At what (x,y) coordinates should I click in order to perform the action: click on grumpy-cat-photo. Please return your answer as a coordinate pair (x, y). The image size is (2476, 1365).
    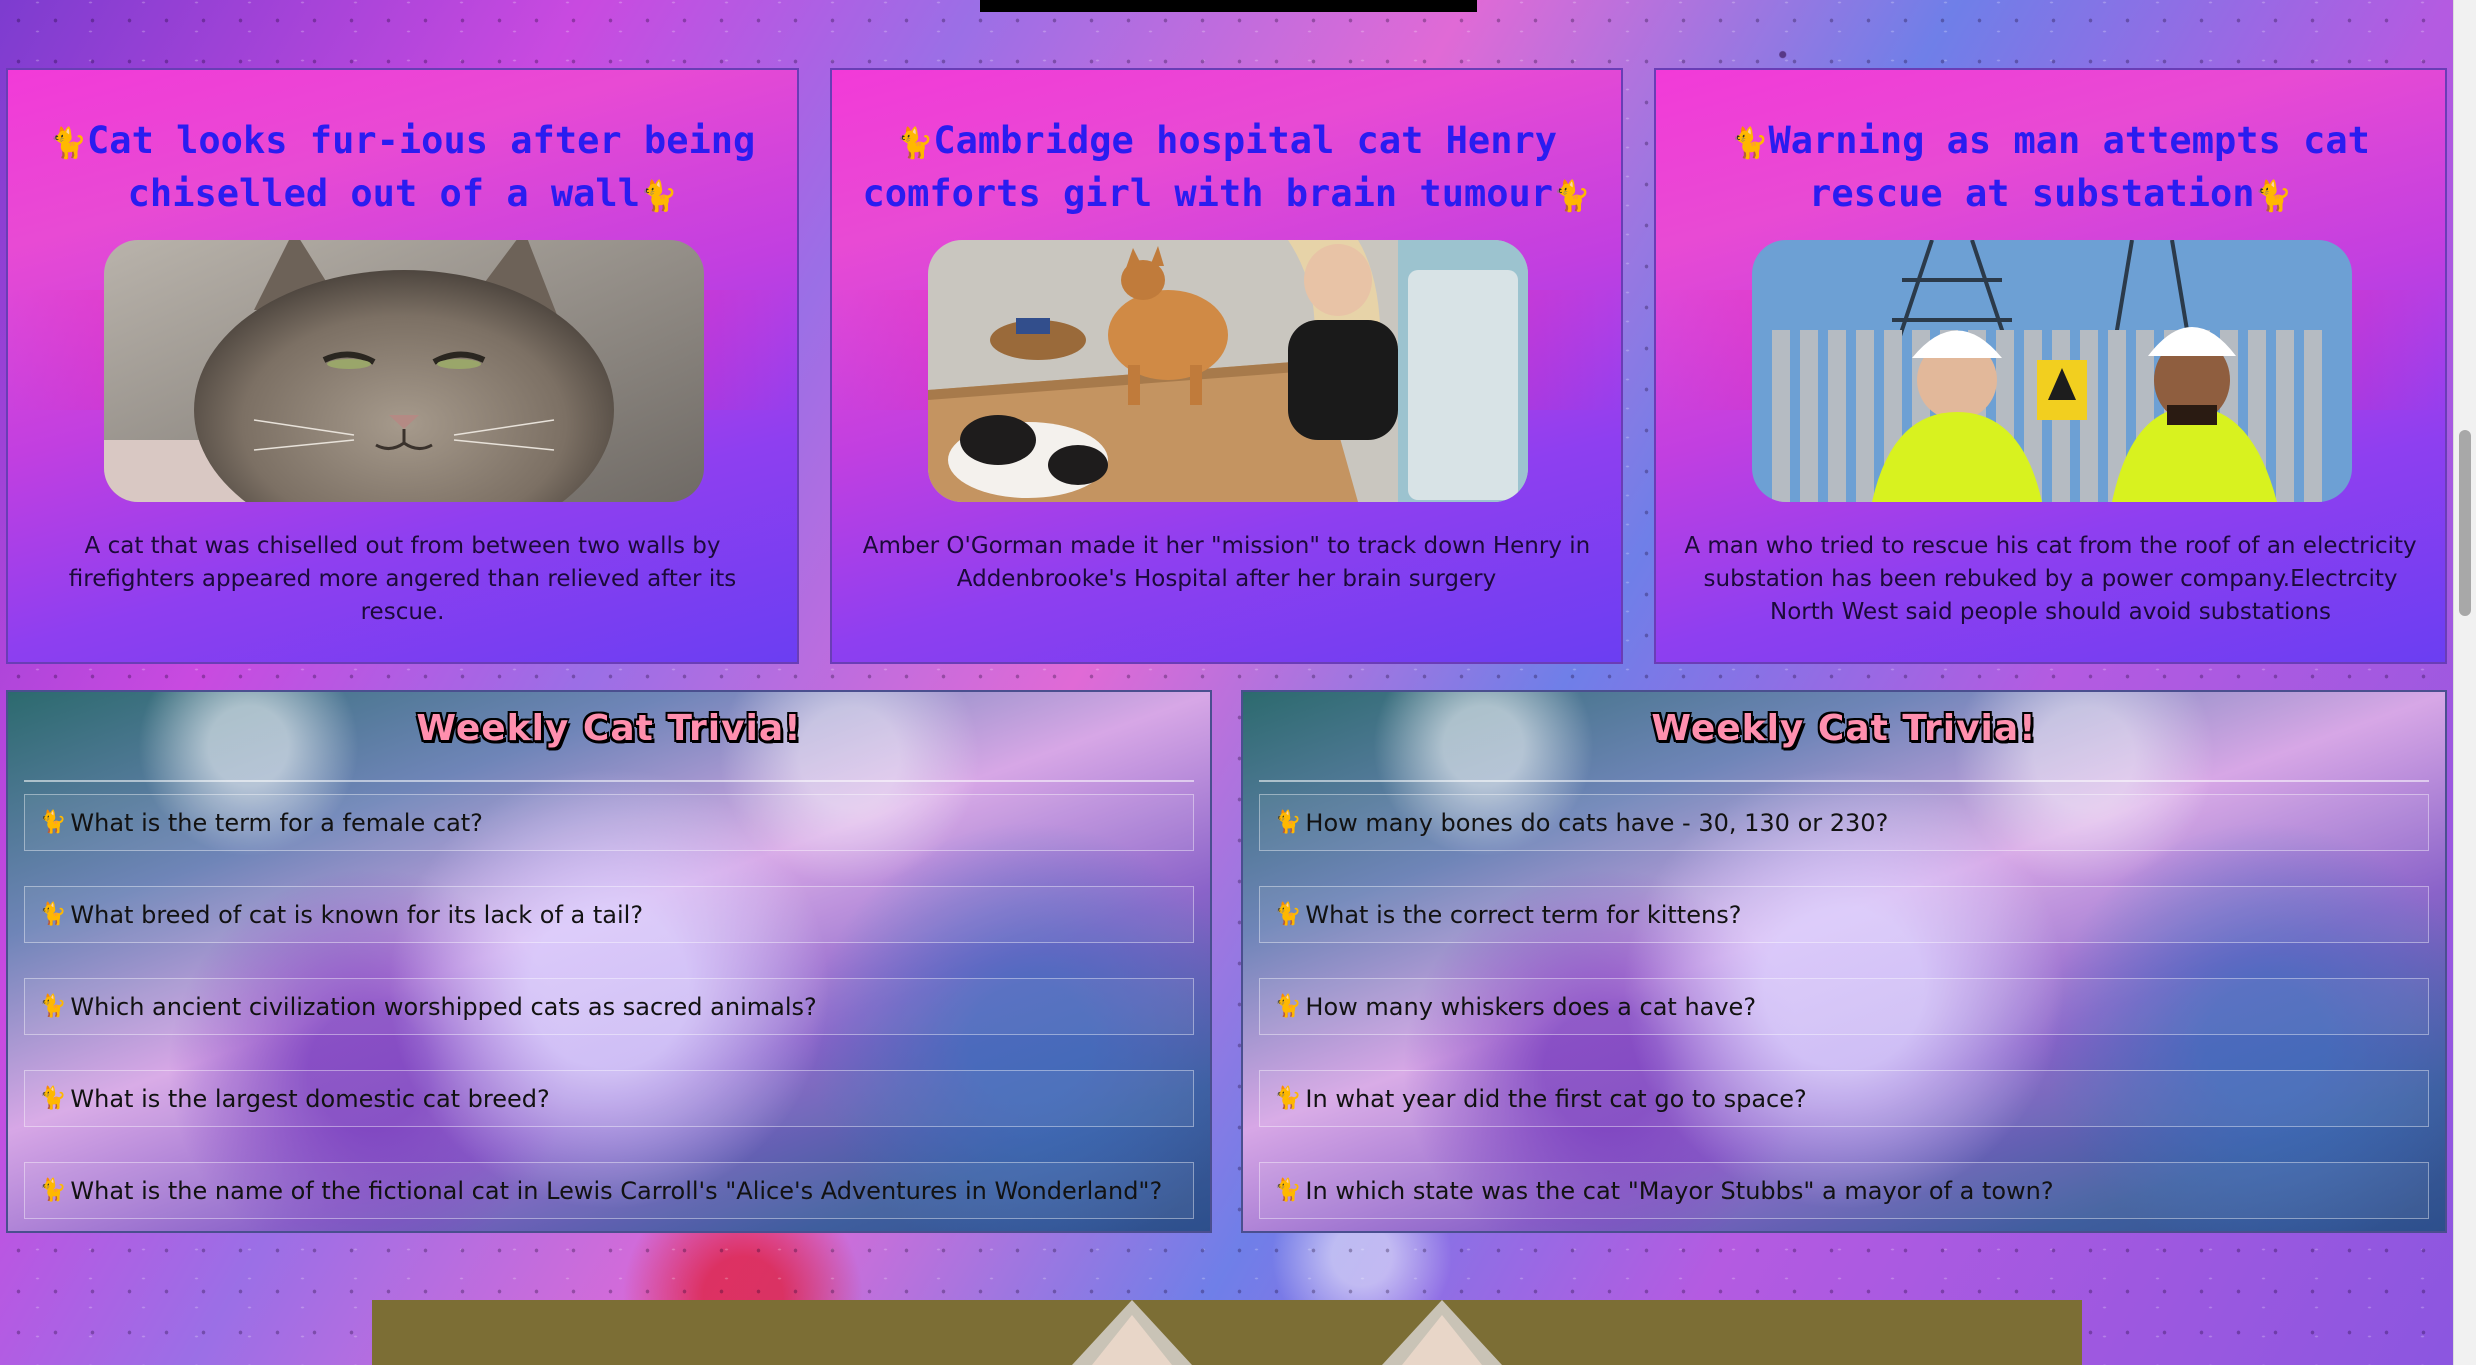
    Looking at the image, I should click on (404, 371).